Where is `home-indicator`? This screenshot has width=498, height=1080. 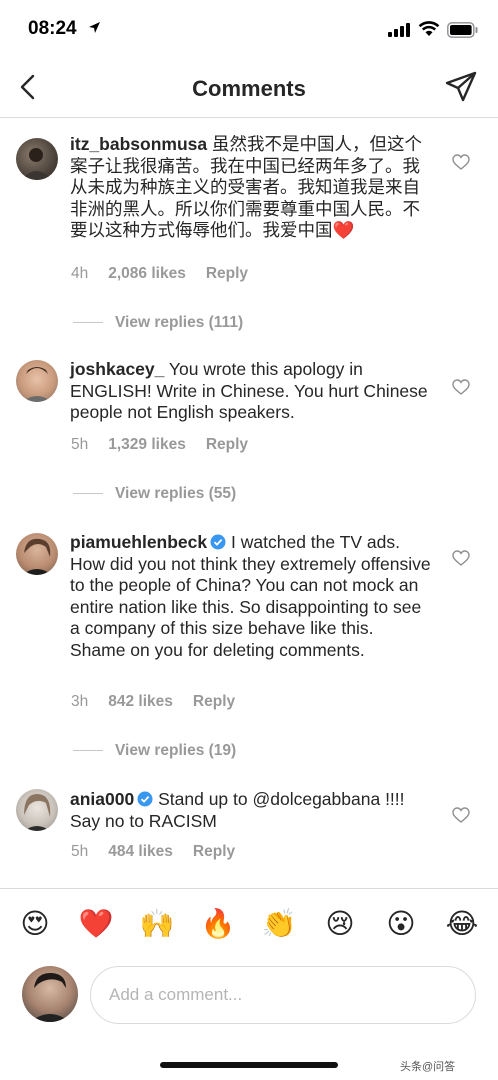
home-indicator is located at coordinates (249, 1065).